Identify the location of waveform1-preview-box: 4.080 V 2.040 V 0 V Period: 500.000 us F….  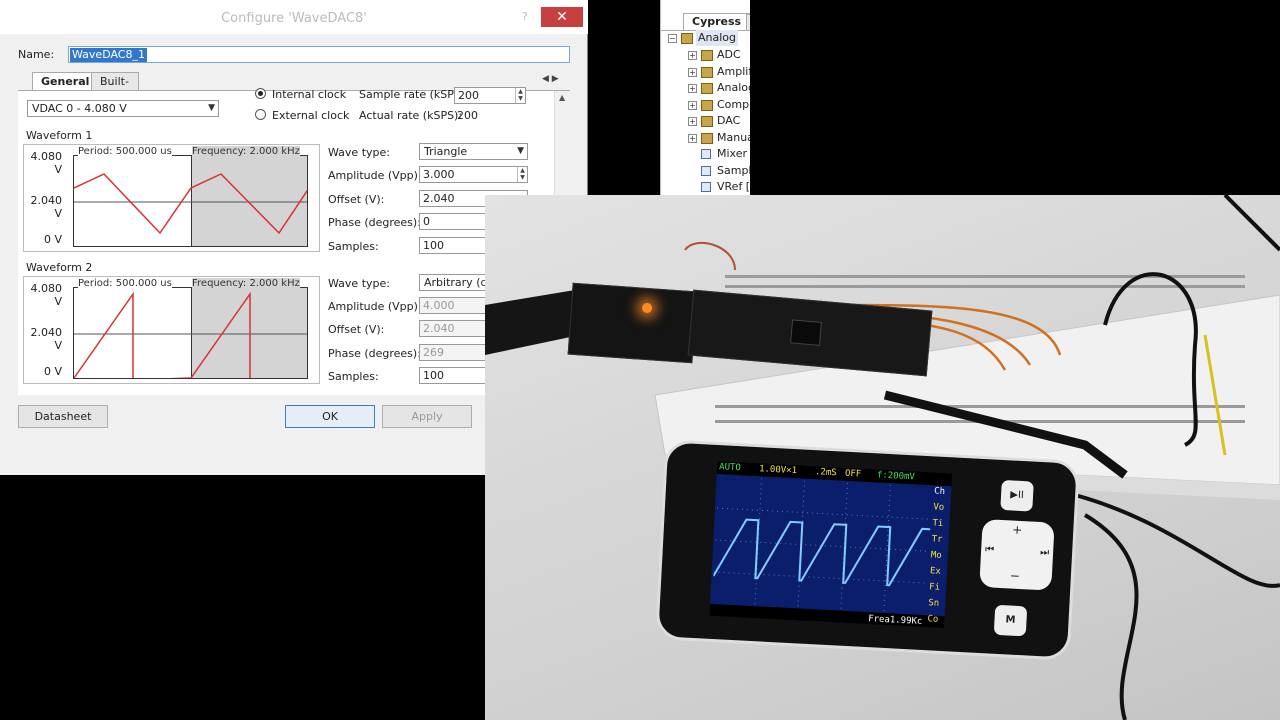
(171, 198).